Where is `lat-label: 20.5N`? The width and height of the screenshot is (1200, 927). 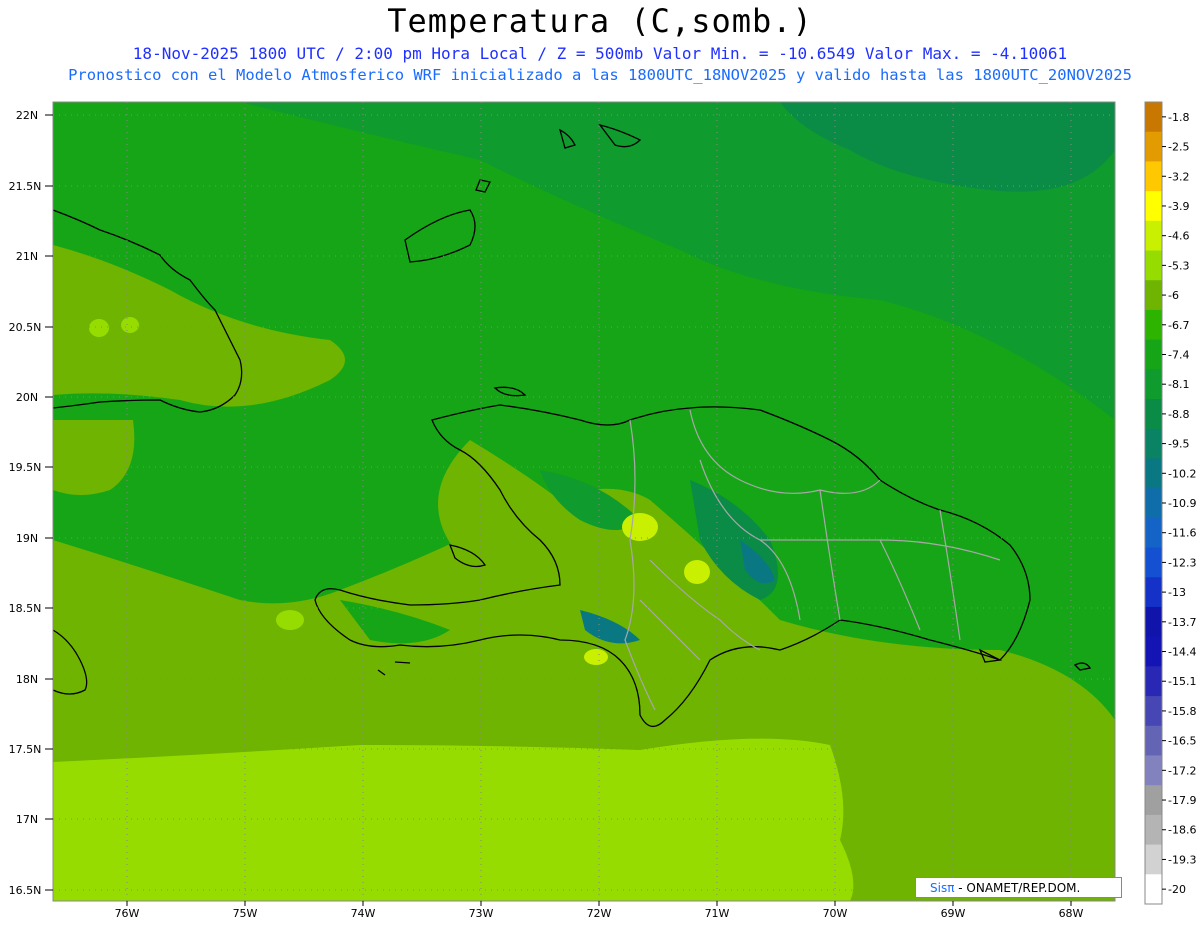
lat-label: 20.5N is located at coordinates (25, 327).